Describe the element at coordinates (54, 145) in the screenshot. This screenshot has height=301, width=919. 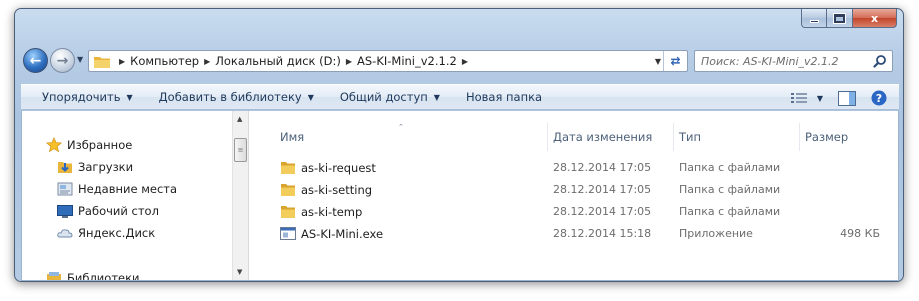
I see `star-icon` at that location.